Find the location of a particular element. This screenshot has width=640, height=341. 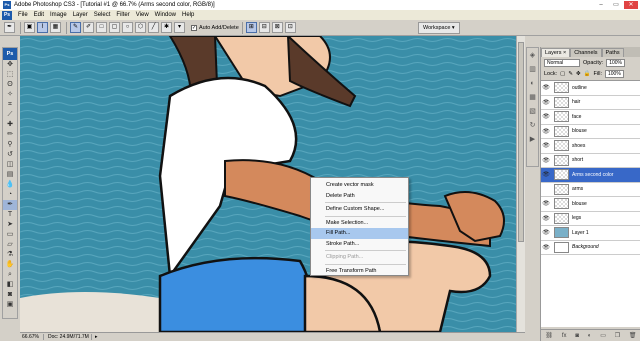

new-layer-icon: ❐ is located at coordinates (617, 335).